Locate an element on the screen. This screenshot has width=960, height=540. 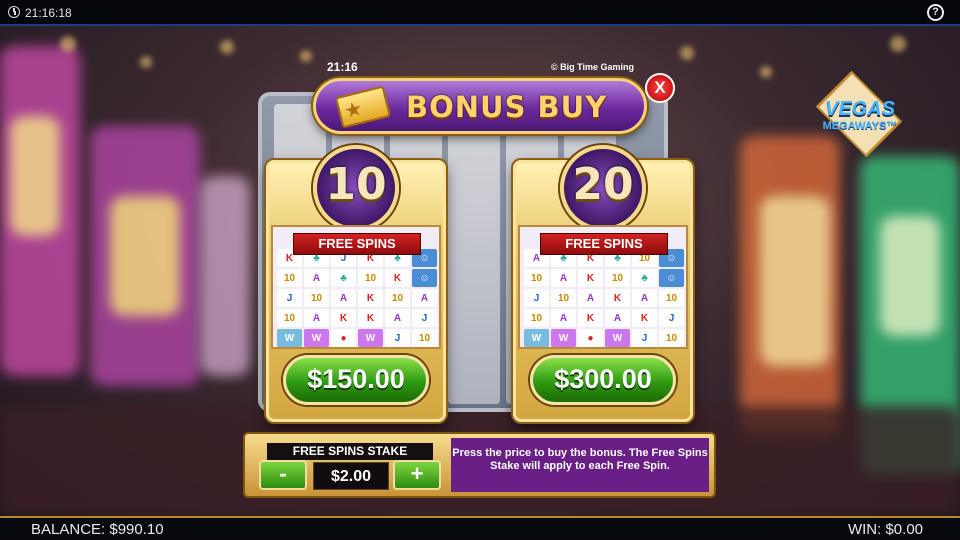
stake-value: $2.00 is located at coordinates (351, 476).